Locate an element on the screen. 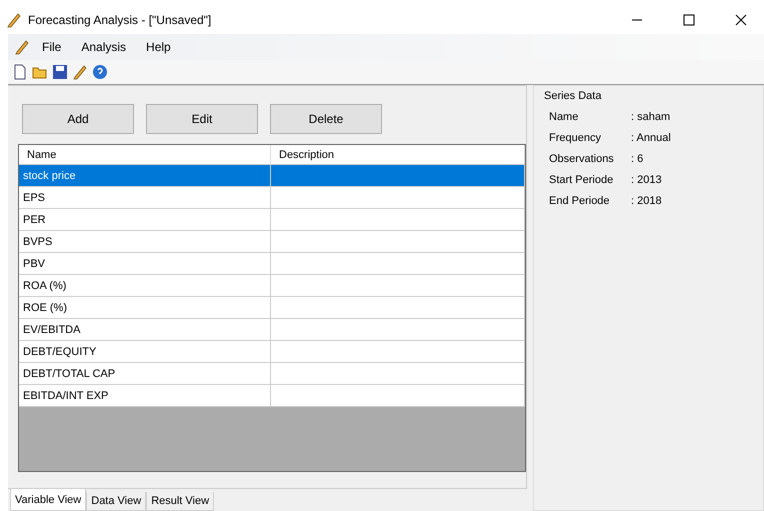  action-button: Add is located at coordinates (78, 119).